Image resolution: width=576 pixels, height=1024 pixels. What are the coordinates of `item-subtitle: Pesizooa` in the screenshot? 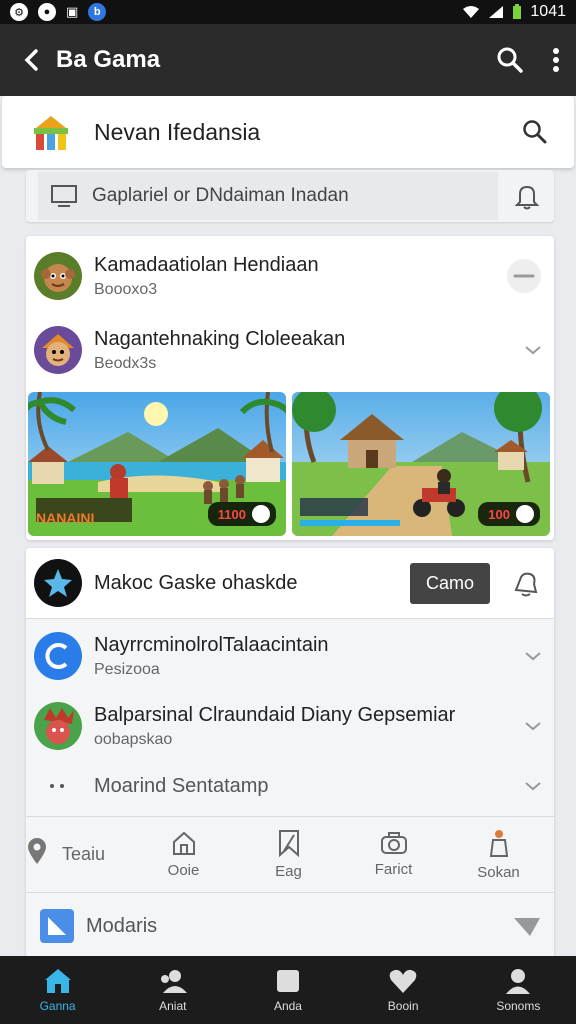 It's located at (127, 669).